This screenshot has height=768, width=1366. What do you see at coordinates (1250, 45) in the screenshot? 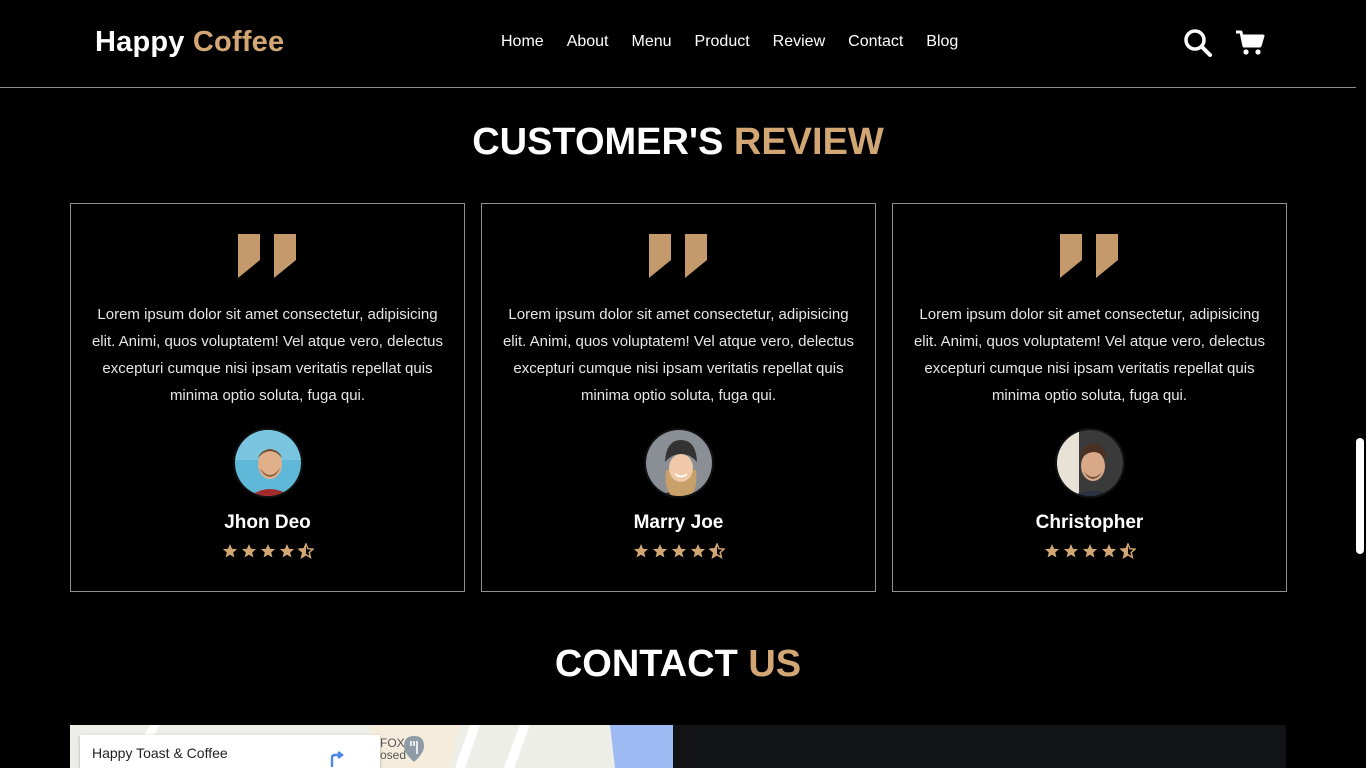
I see `cart-icon` at bounding box center [1250, 45].